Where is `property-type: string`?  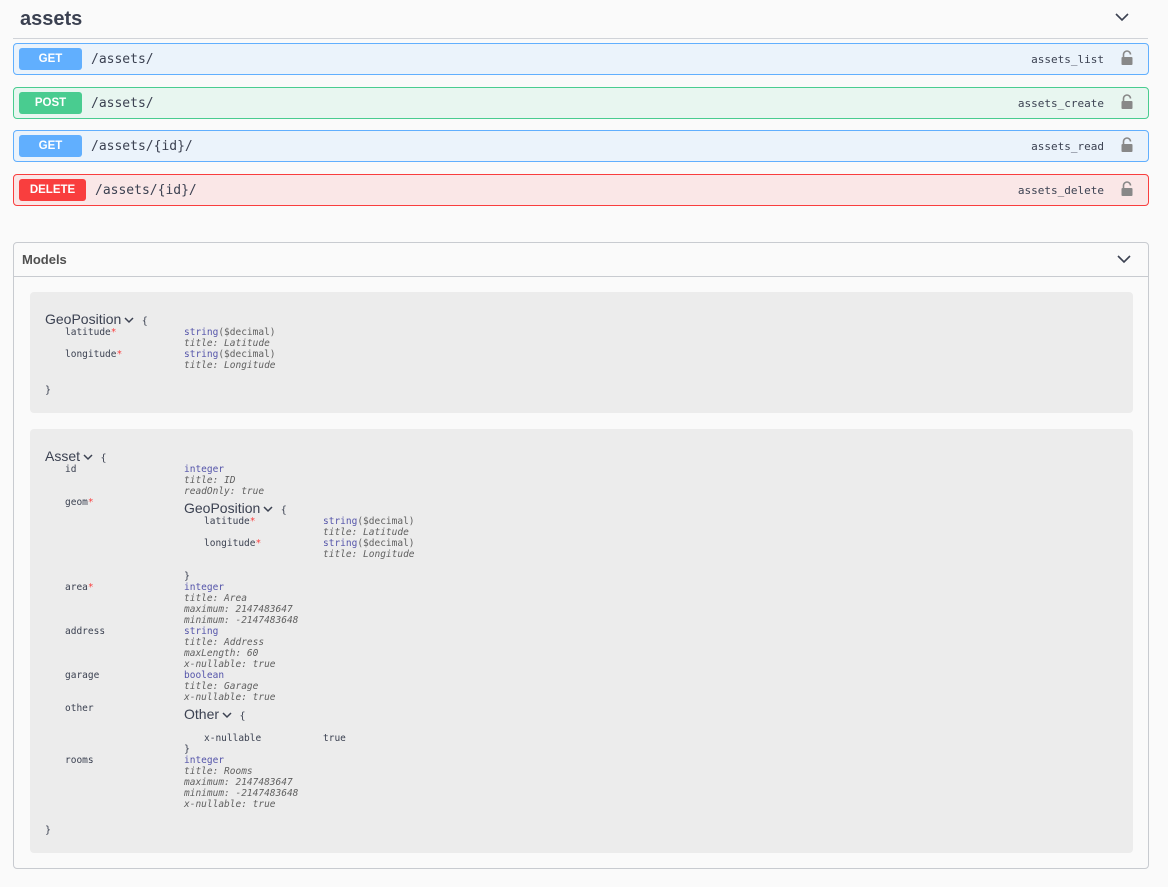 property-type: string is located at coordinates (201, 631).